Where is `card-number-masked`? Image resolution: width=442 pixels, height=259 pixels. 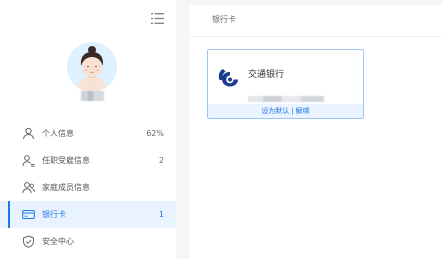
card-number-masked is located at coordinates (286, 99).